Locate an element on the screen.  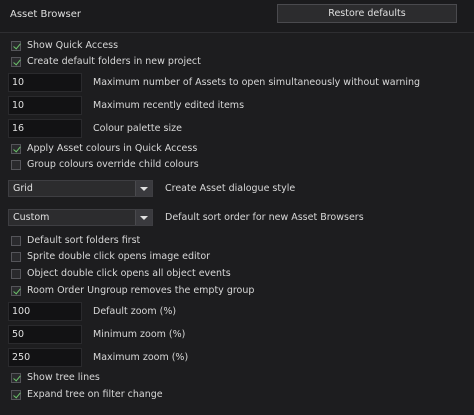
sprite-double-click-checkbox is located at coordinates (16, 257).